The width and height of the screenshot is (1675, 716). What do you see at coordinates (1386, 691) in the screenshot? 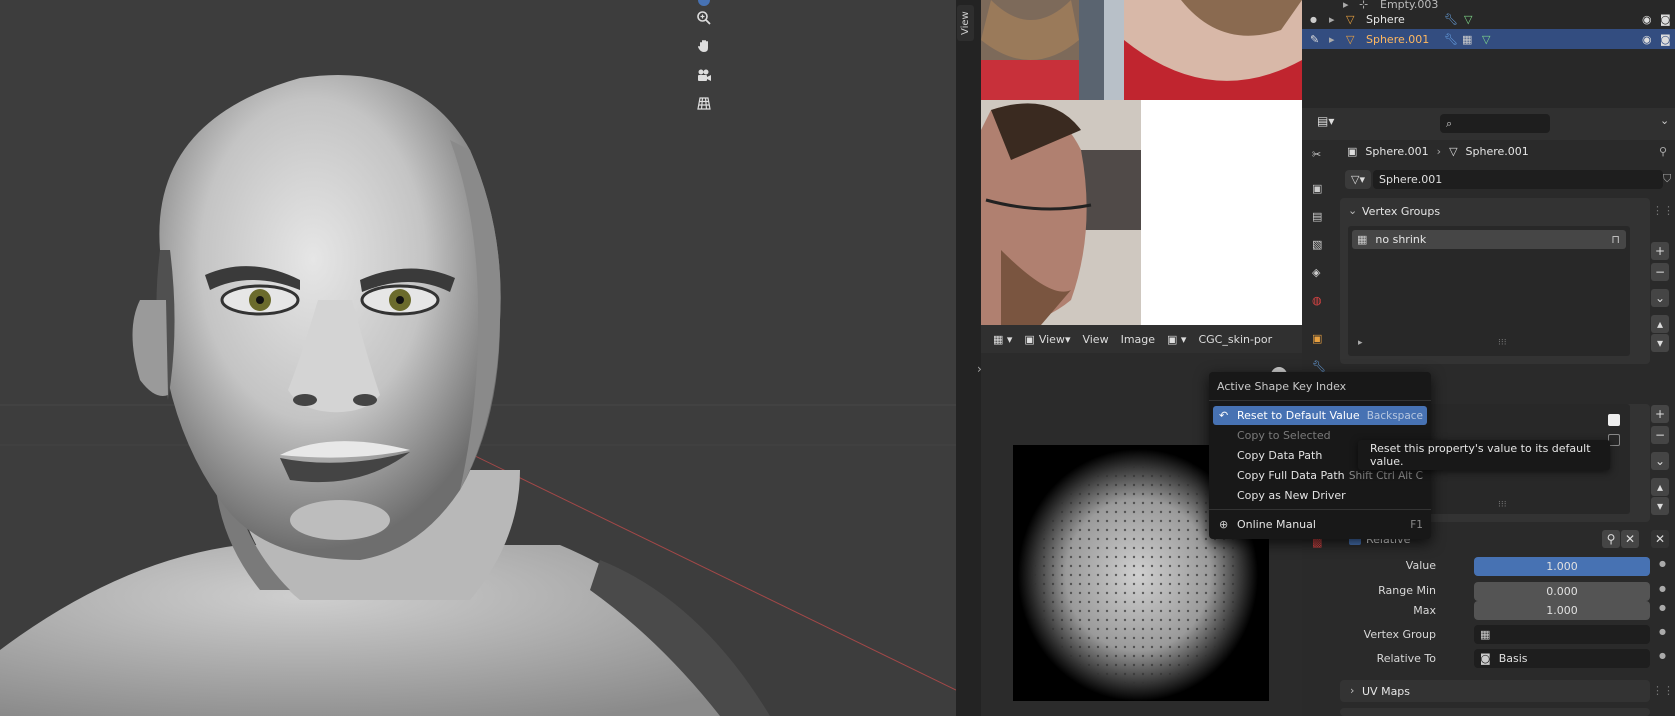
I see `panel-title: UV Maps` at bounding box center [1386, 691].